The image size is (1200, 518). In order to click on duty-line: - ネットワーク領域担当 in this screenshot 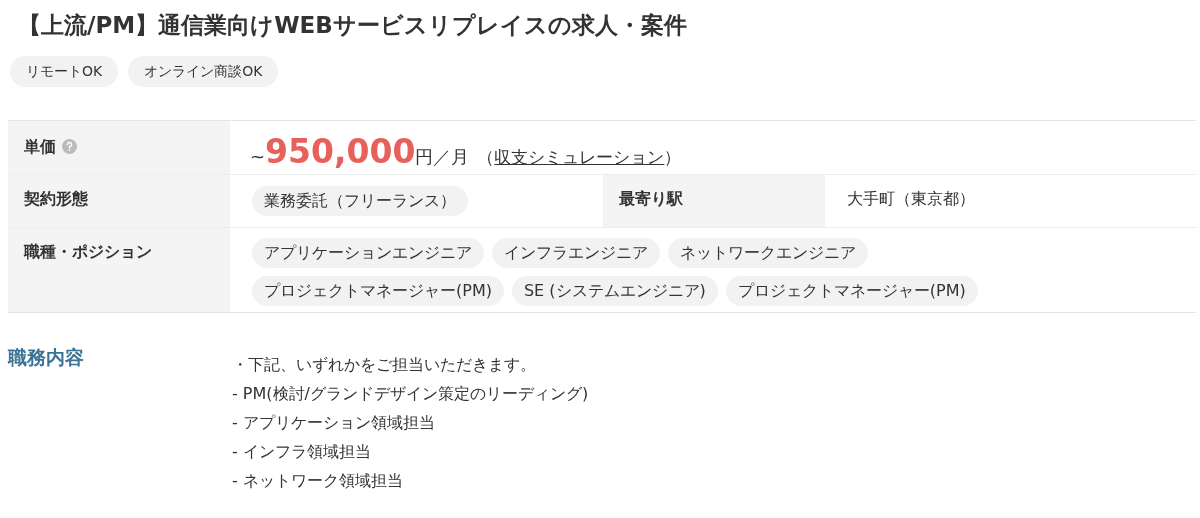, I will do `click(318, 480)`.